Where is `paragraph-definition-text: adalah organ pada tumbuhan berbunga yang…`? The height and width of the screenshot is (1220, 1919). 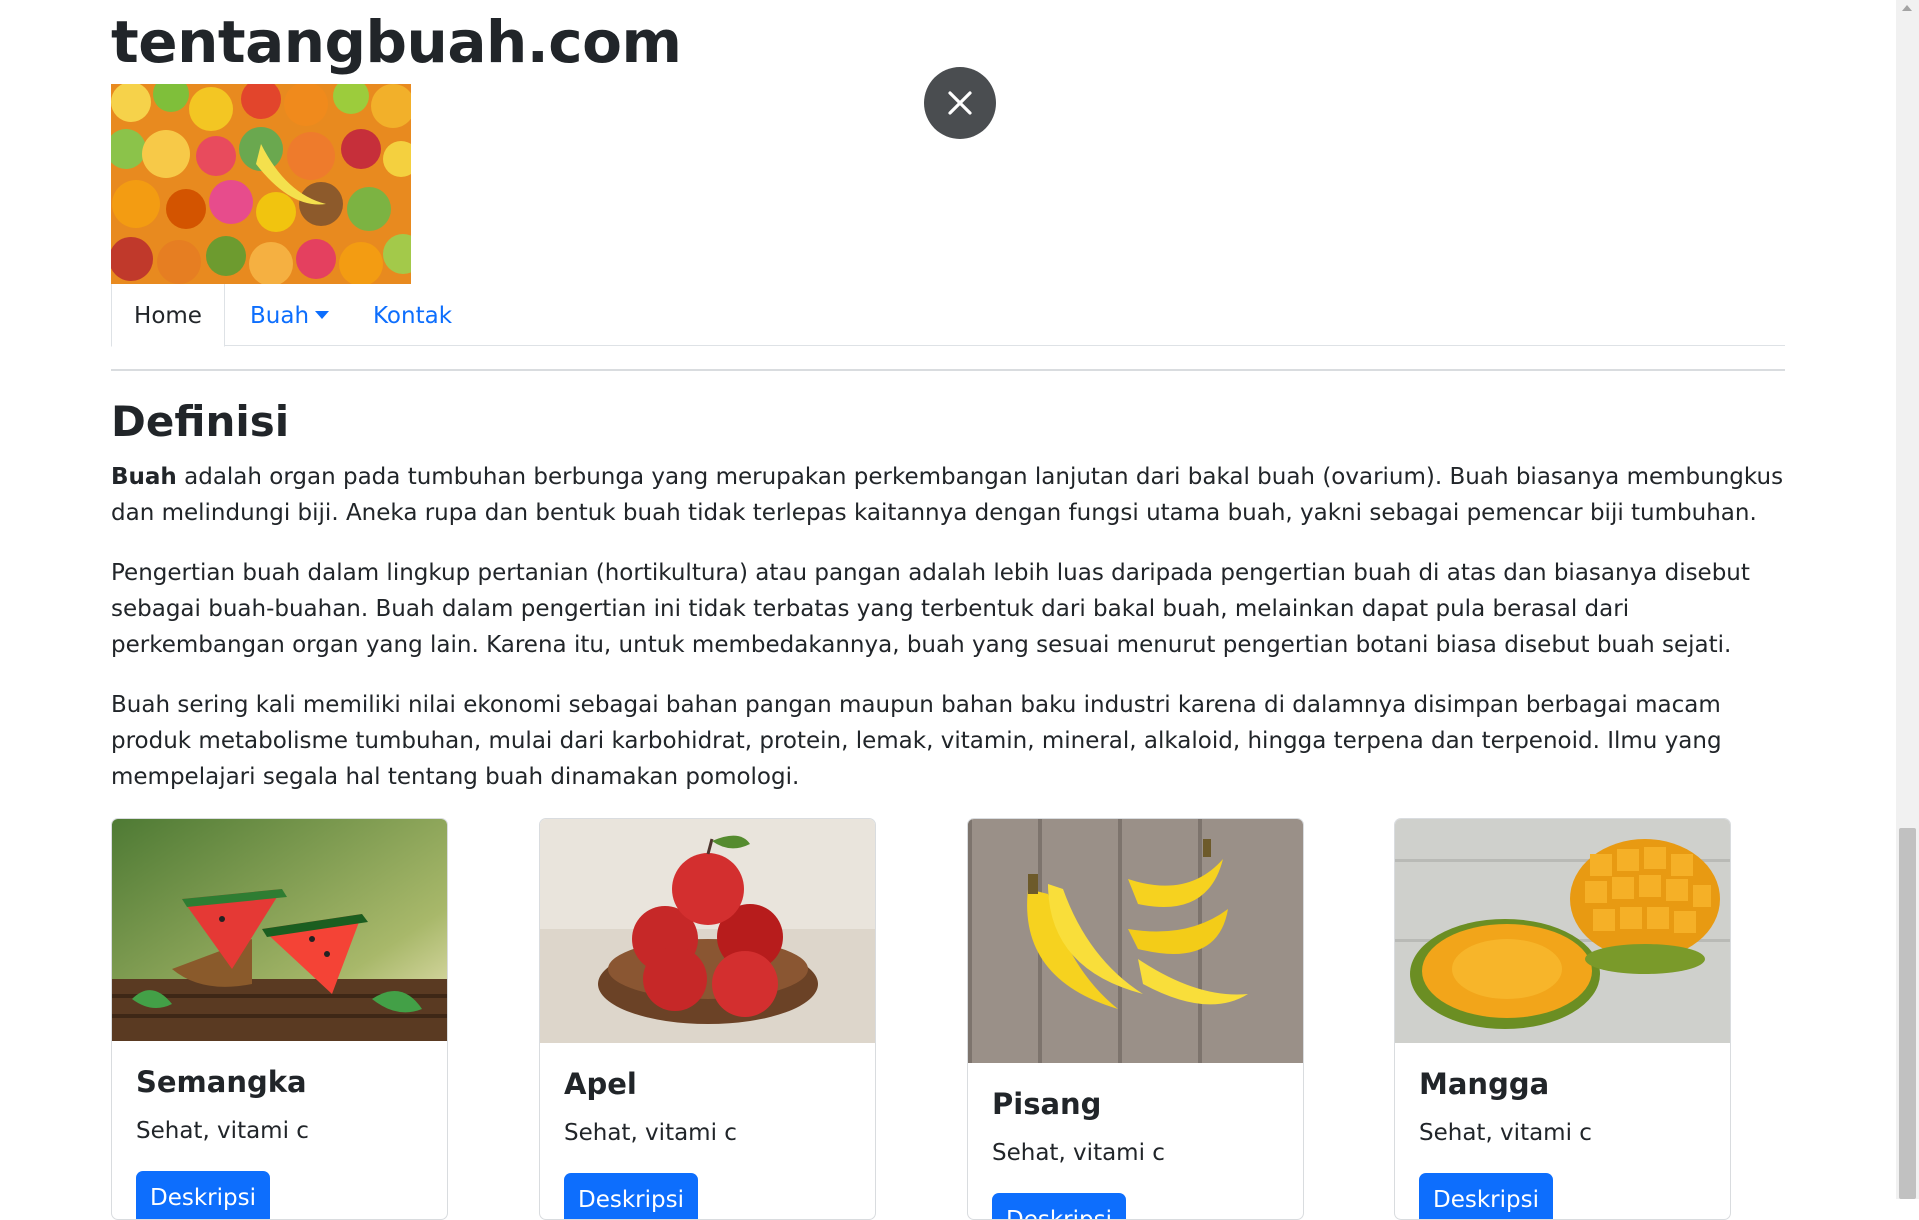 paragraph-definition-text: adalah organ pada tumbuhan berbunga yang… is located at coordinates (947, 495).